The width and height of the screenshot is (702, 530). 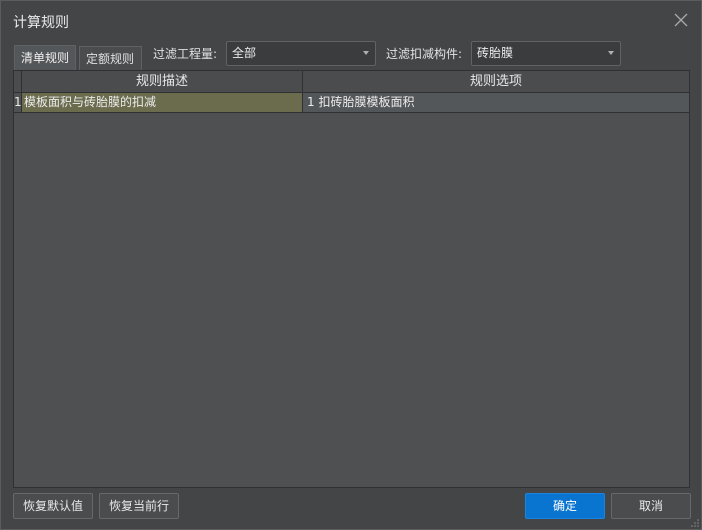 What do you see at coordinates (495, 53) in the screenshot?
I see `filter-deduct-value: 砖胎膜` at bounding box center [495, 53].